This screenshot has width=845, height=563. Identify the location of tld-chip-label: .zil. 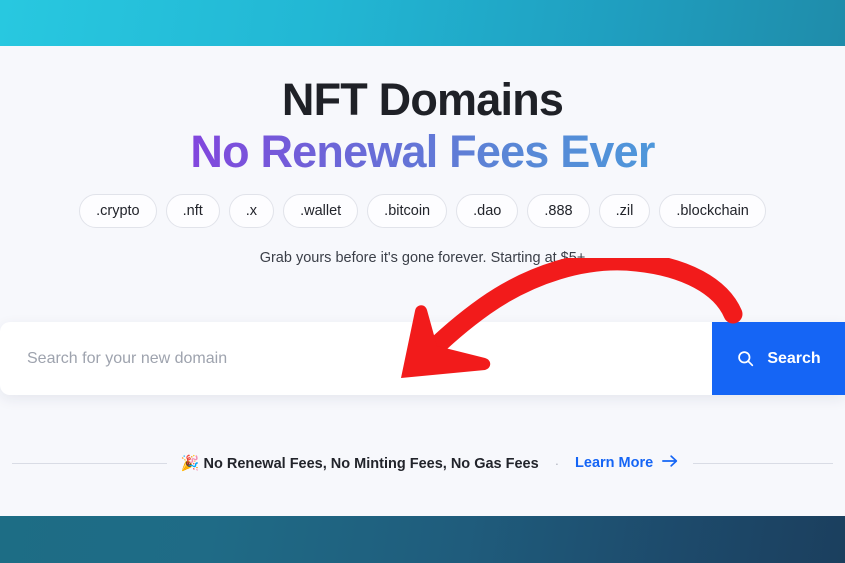
(624, 211).